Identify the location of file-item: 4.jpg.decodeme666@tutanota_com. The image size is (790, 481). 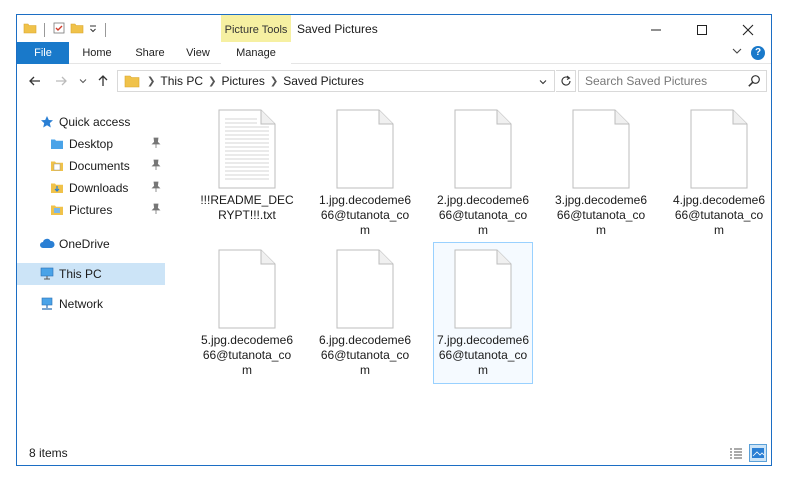
(719, 174).